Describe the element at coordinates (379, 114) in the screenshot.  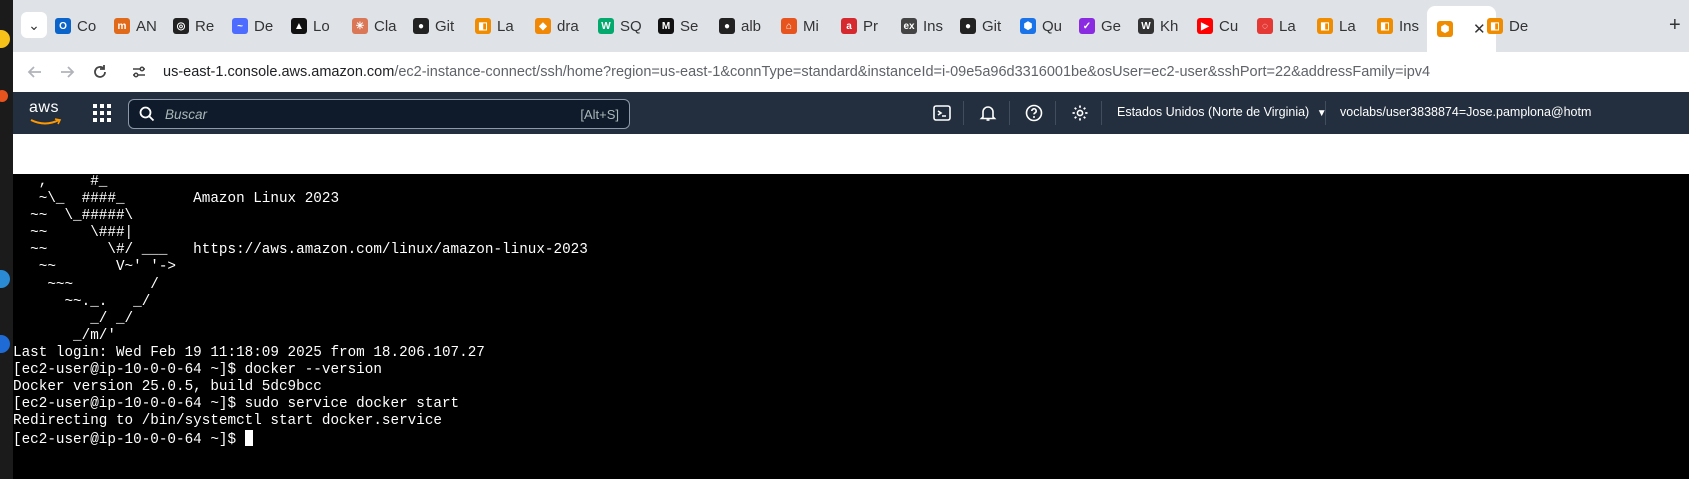
I see `aws-search-input: Buscar [Alt+S]` at that location.